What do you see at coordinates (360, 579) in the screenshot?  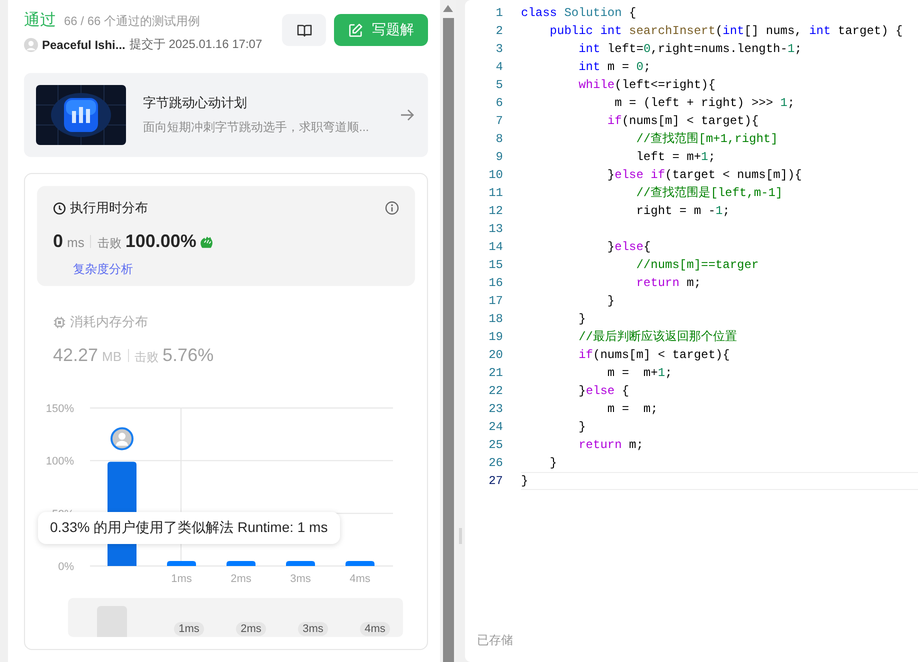 I see `axis-label: 4ms` at bounding box center [360, 579].